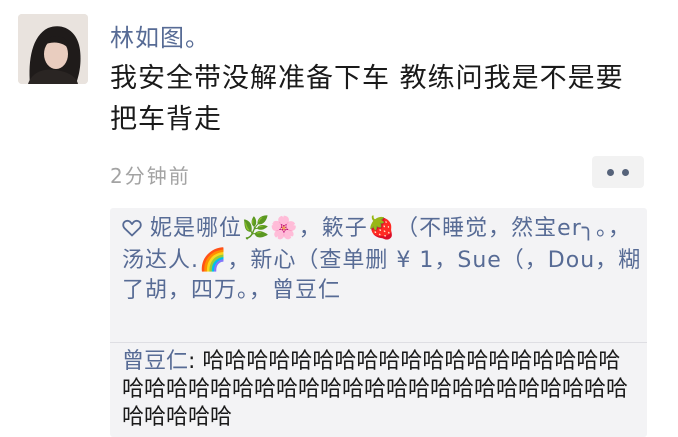 The width and height of the screenshot is (678, 437). I want to click on avatar-image, so click(53, 49).